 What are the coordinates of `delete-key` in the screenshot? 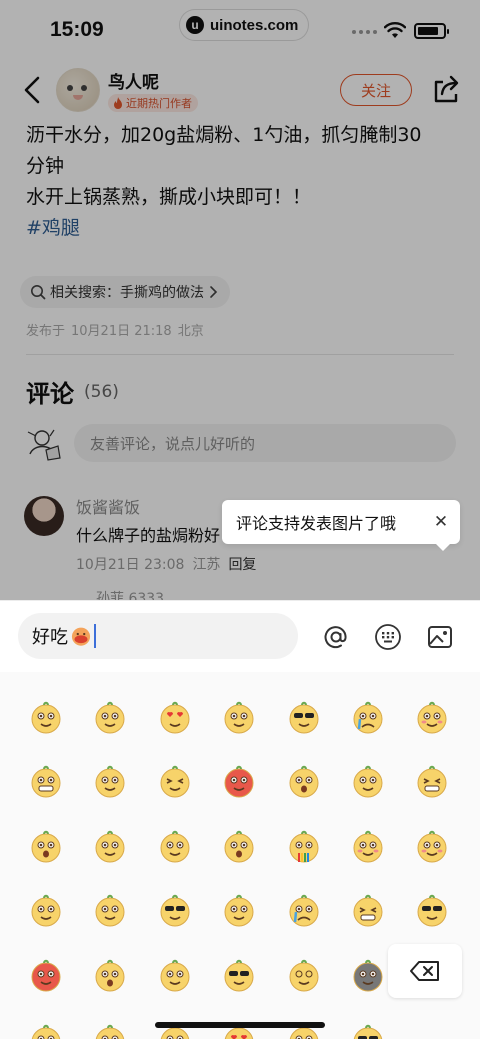 It's located at (425, 971).